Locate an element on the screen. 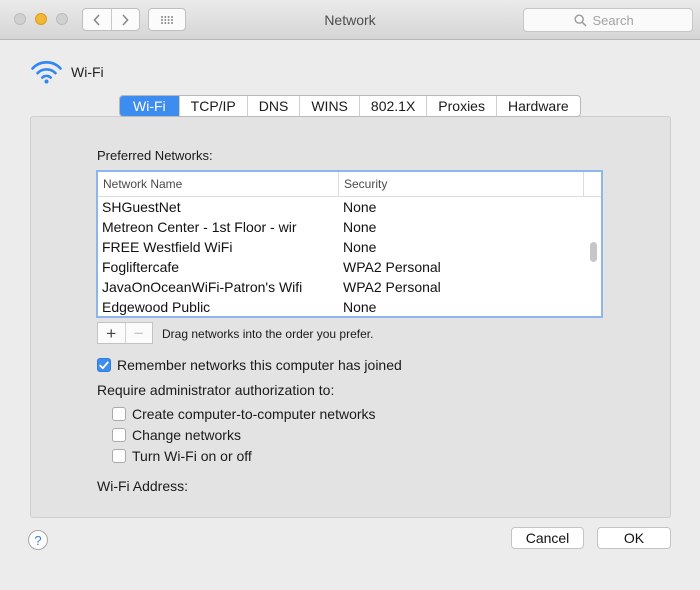  remember-networks-checkbox is located at coordinates (104, 365).